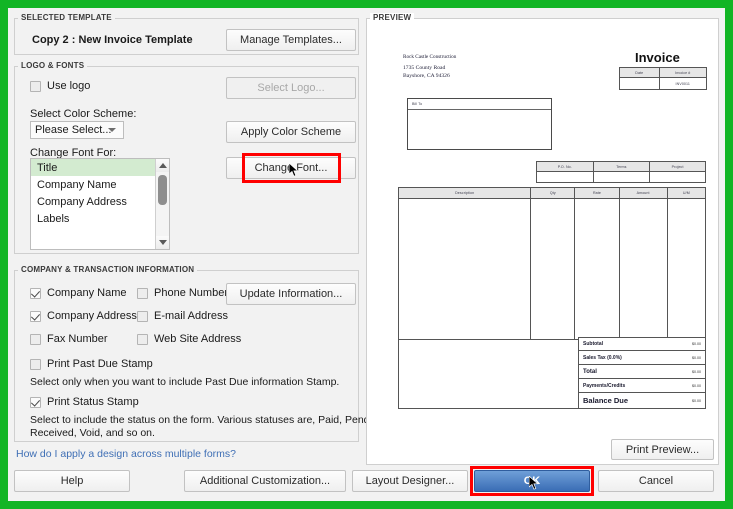 Image resolution: width=733 pixels, height=509 pixels. What do you see at coordinates (198, 339) in the screenshot?
I see `web-site-address-label: Web Site Address` at bounding box center [198, 339].